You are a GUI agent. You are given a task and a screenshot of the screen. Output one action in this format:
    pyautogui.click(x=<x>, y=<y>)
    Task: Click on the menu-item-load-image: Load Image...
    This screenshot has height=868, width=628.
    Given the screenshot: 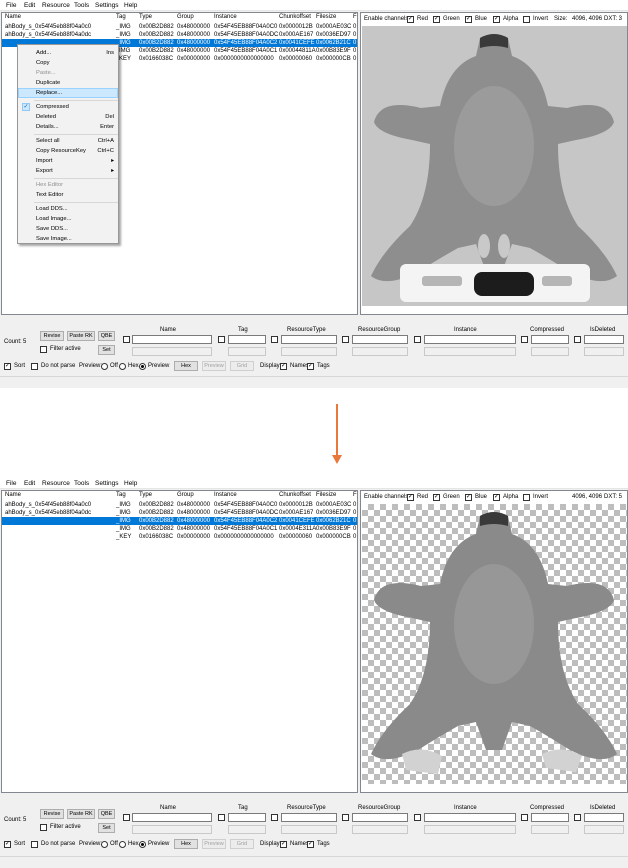 What is the action you would take?
    pyautogui.click(x=68, y=219)
    